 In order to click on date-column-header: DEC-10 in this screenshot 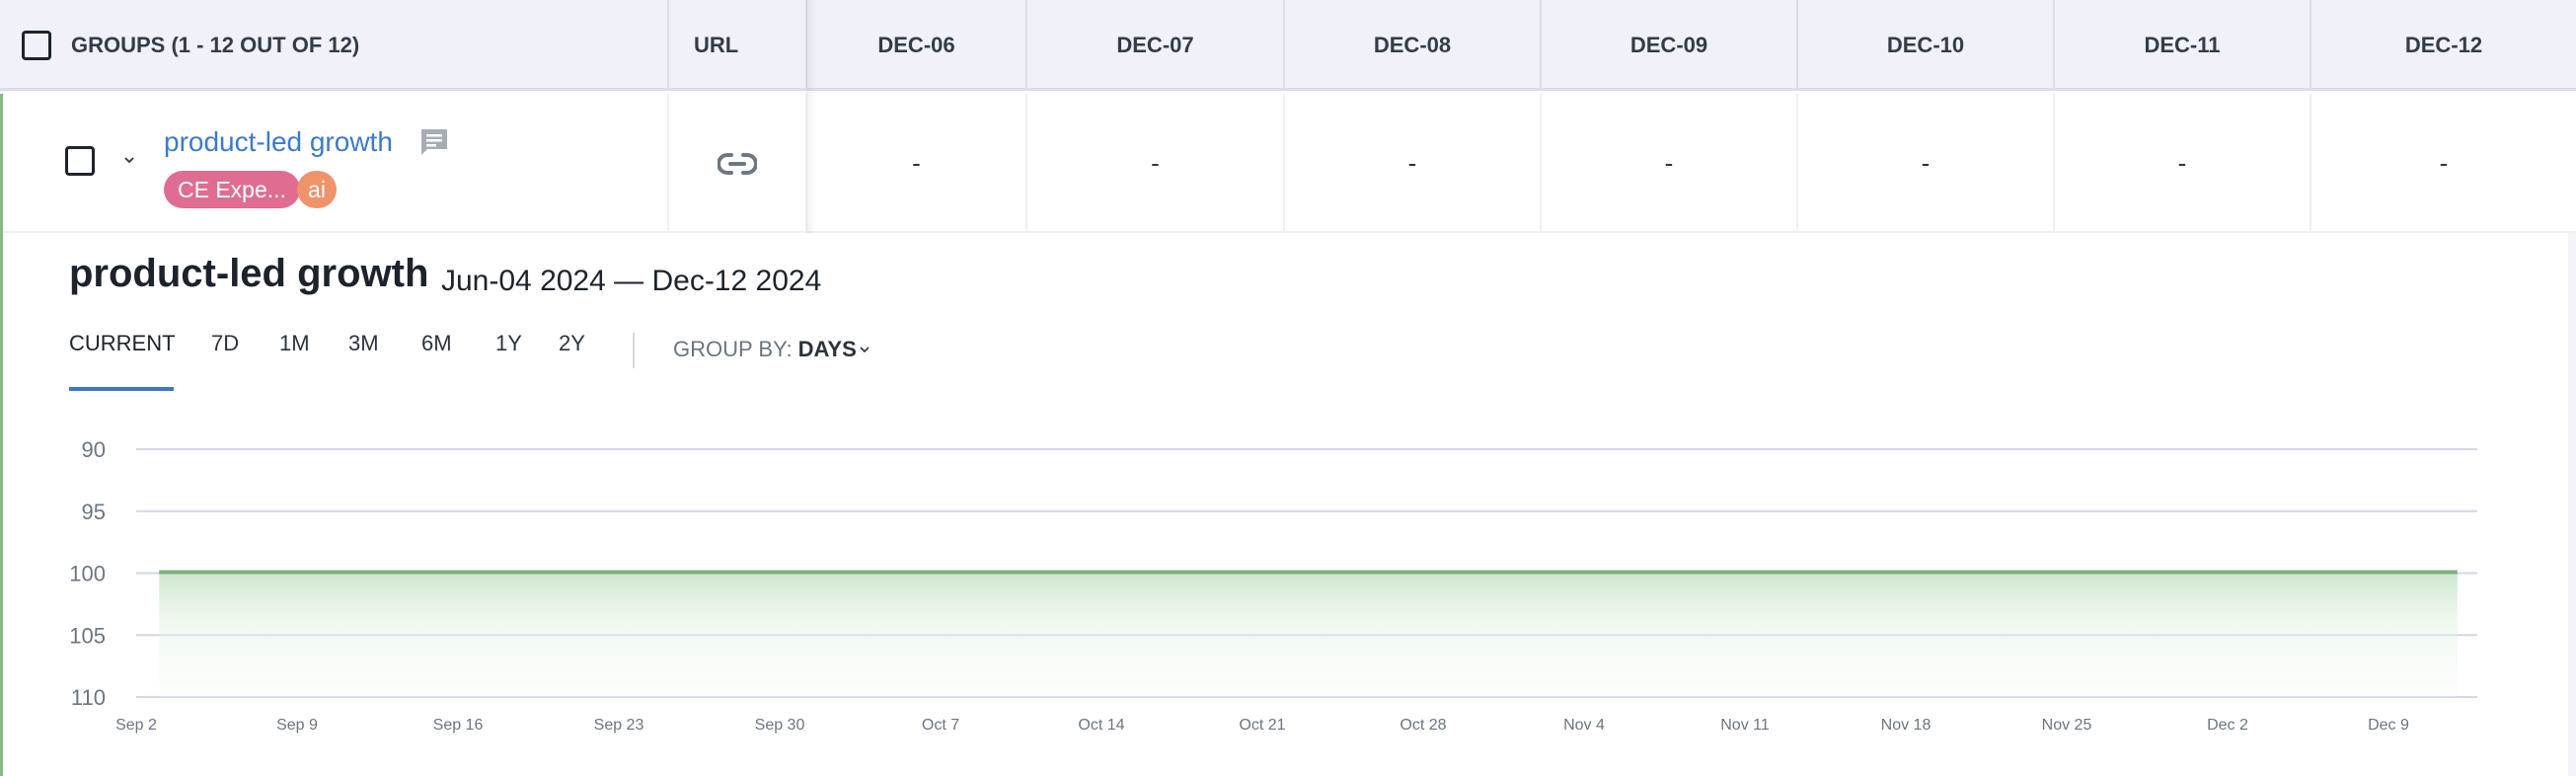, I will do `click(1926, 45)`.